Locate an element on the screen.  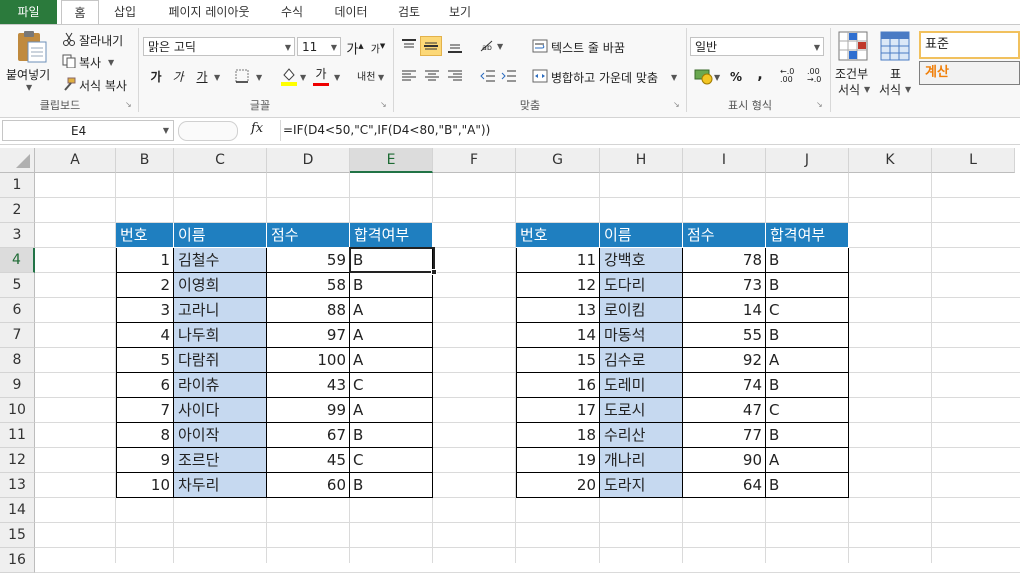
table2-name-cell: 도라지 is located at coordinates (641, 485).